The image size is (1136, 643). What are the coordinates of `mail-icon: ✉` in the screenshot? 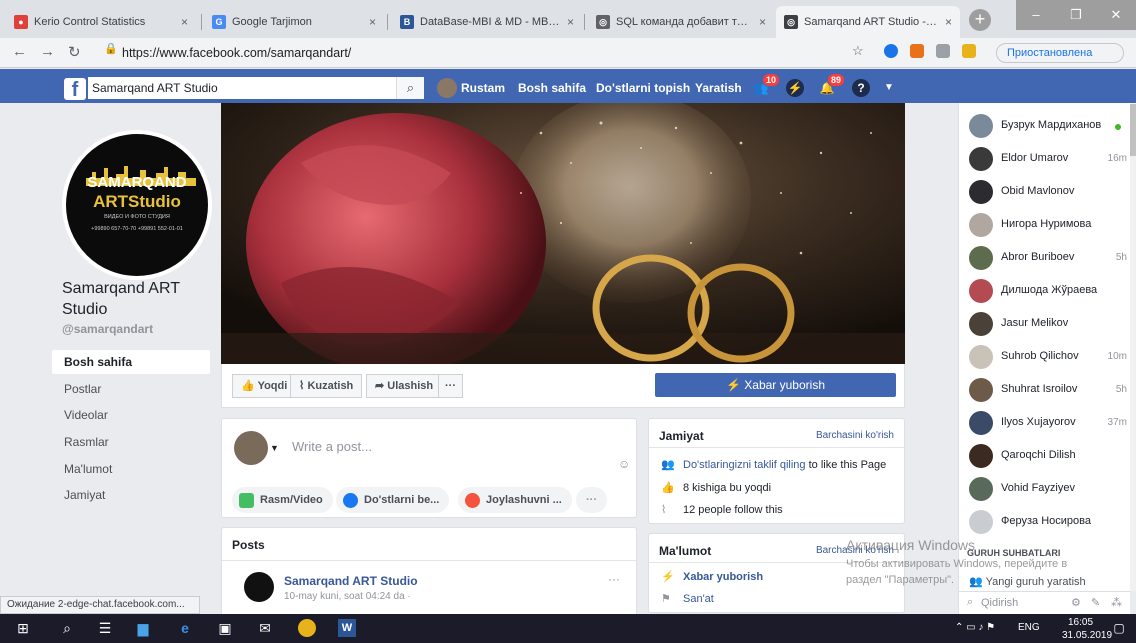 It's located at (265, 628).